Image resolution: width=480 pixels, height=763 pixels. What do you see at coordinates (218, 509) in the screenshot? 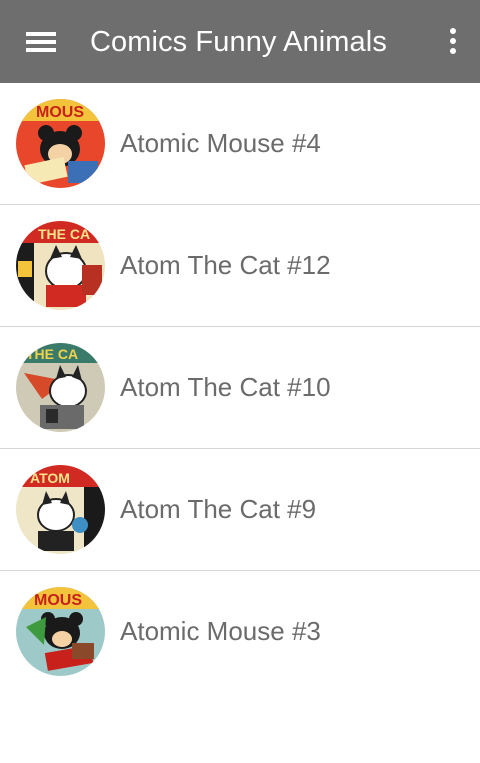
I see `comic-title: Atom The Cat #9` at bounding box center [218, 509].